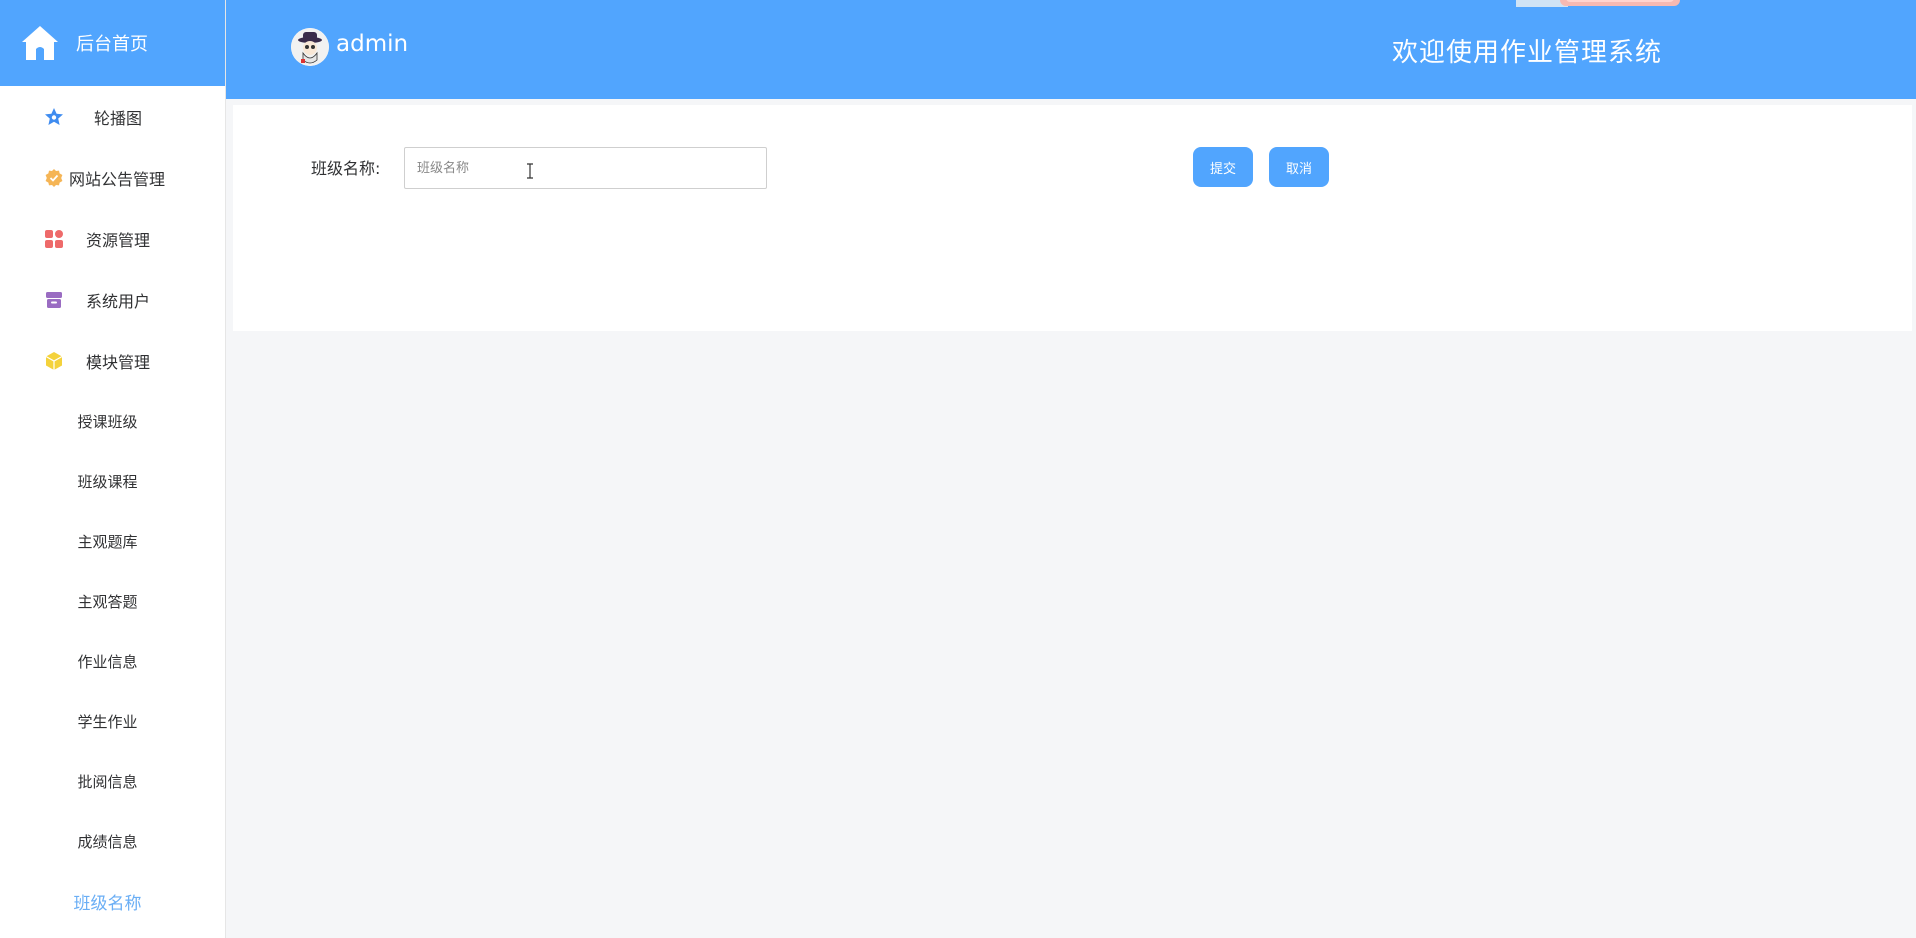 This screenshot has width=1916, height=938. I want to click on submenu-item-homework-info: 作业信息, so click(112, 661).